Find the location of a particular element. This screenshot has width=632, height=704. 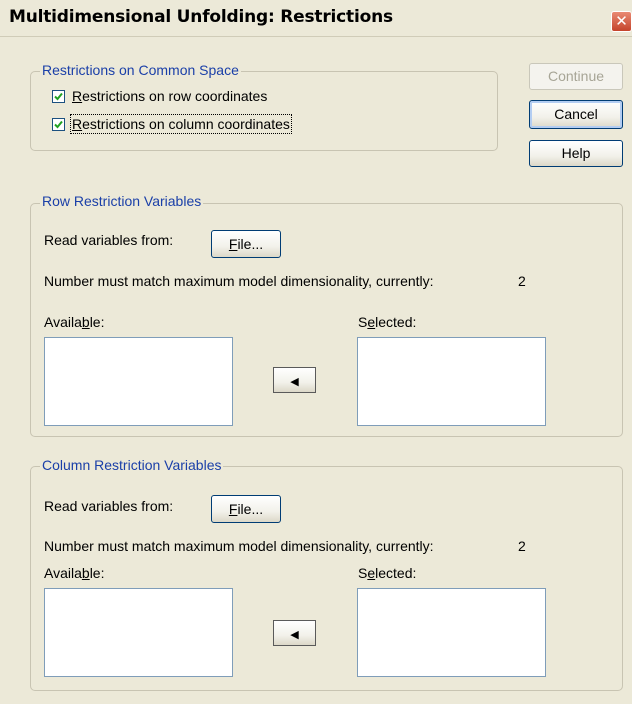

column-coordinates-label: Restrictions on column coordinates is located at coordinates (181, 124).